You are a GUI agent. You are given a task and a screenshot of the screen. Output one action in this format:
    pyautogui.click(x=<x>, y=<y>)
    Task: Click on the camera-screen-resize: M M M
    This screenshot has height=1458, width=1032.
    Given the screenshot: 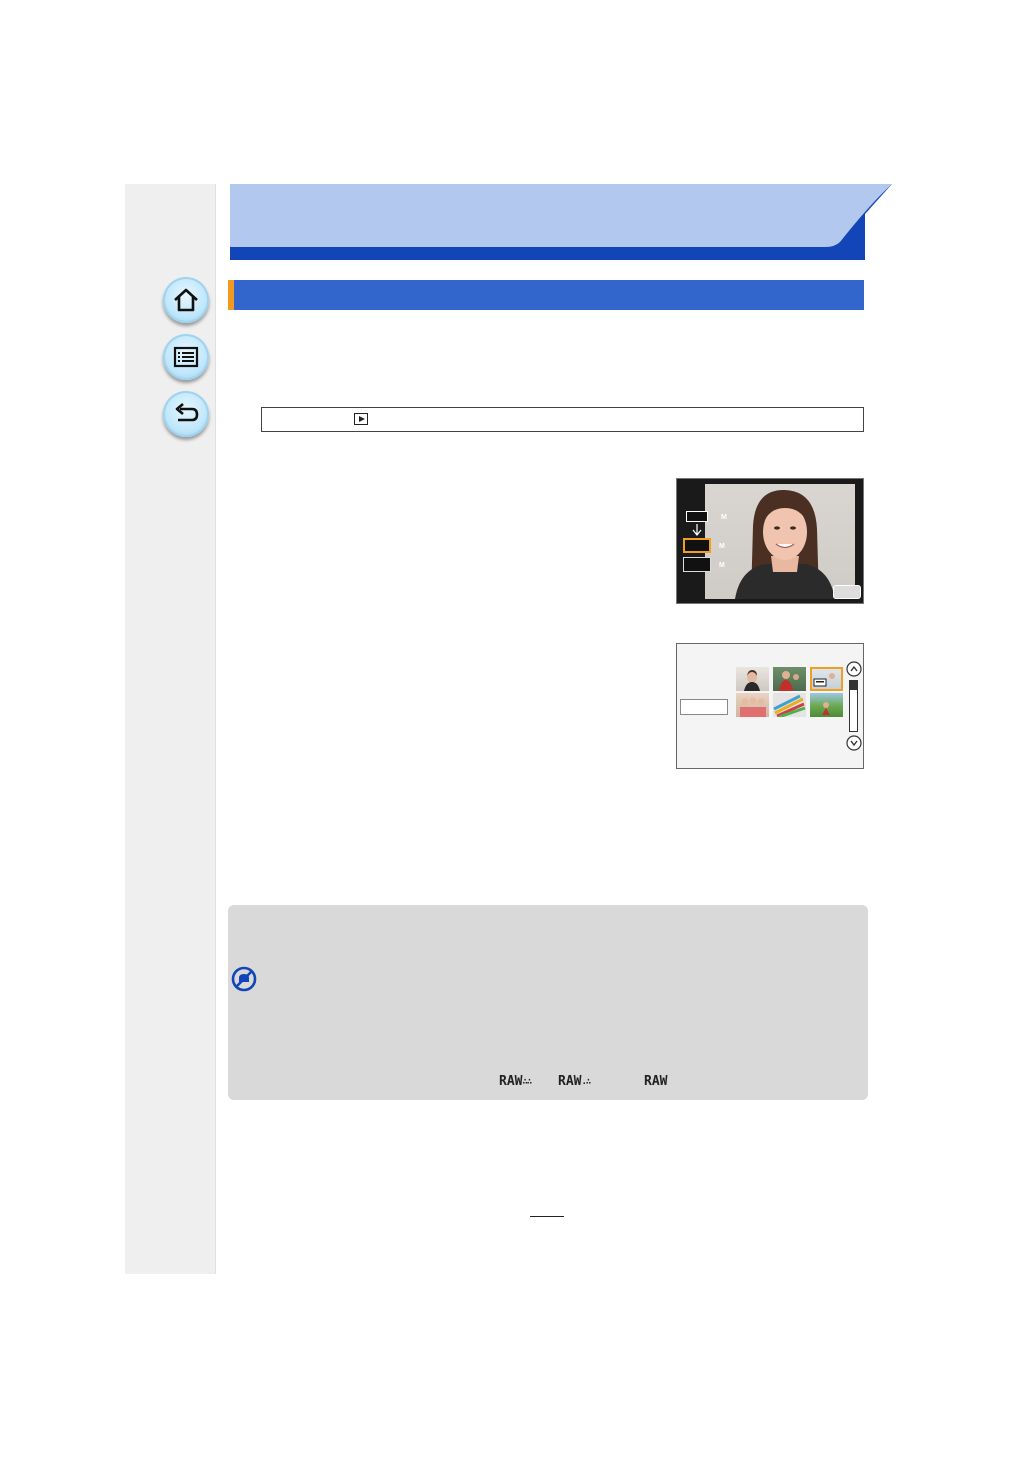 What is the action you would take?
    pyautogui.click(x=770, y=541)
    